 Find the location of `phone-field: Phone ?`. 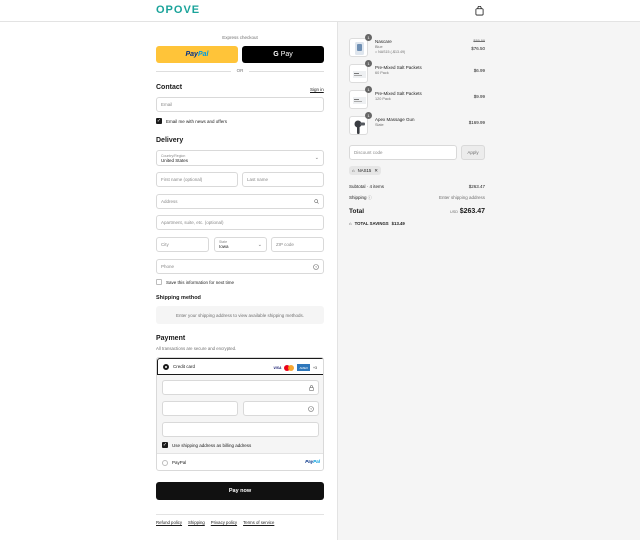

phone-field: Phone ? is located at coordinates (240, 266).